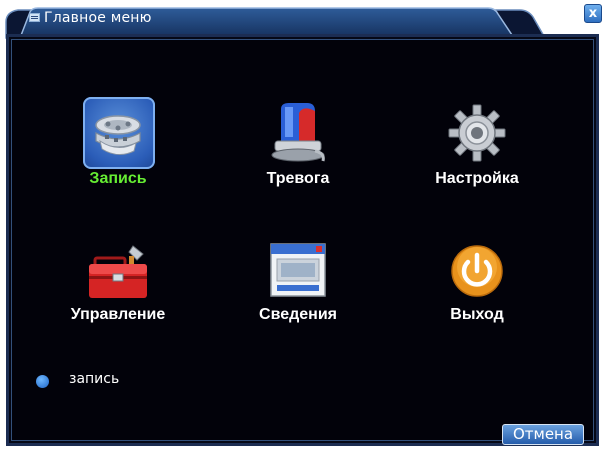 The width and height of the screenshot is (605, 450). Describe the element at coordinates (593, 13) in the screenshot. I see `close-button: x` at that location.